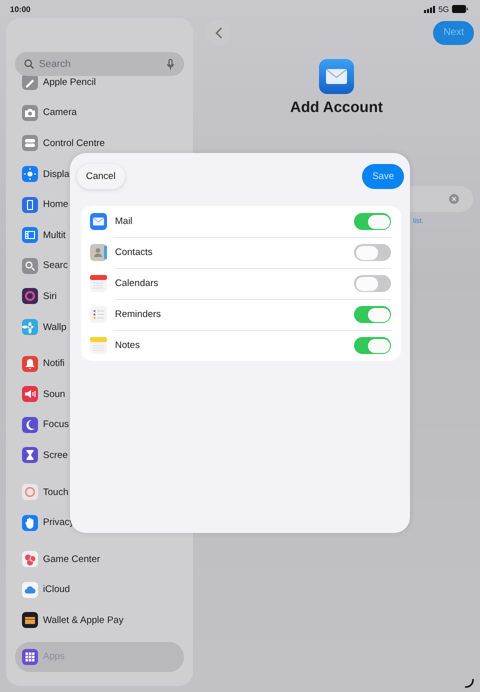  I want to click on app-label: Contacts, so click(134, 252).